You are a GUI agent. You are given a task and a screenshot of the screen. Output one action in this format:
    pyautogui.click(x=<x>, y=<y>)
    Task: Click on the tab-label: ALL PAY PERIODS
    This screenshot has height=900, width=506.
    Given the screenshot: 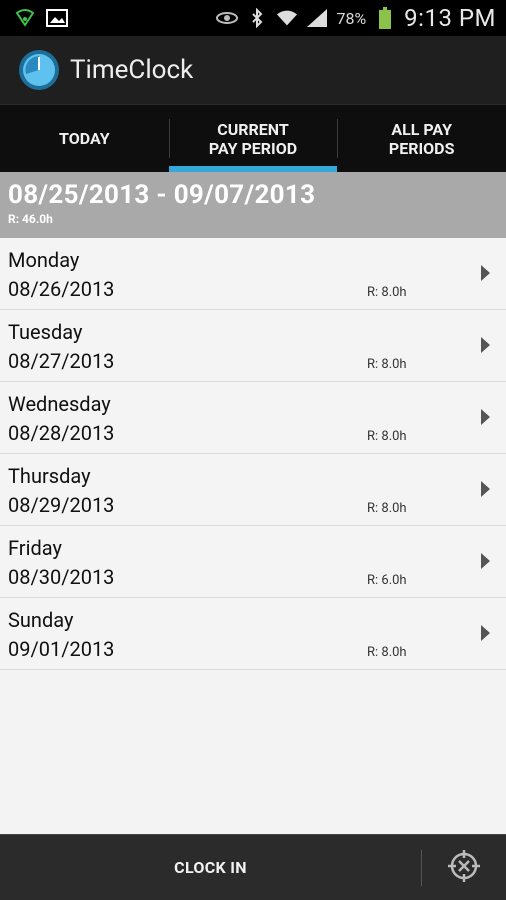 What is the action you would take?
    pyautogui.click(x=421, y=138)
    